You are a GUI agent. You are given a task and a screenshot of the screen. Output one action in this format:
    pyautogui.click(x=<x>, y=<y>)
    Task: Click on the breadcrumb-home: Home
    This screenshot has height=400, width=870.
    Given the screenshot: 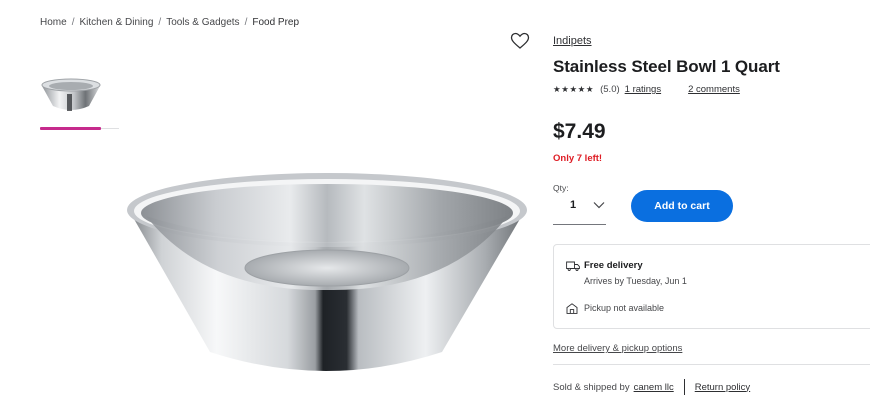 What is the action you would take?
    pyautogui.click(x=53, y=22)
    